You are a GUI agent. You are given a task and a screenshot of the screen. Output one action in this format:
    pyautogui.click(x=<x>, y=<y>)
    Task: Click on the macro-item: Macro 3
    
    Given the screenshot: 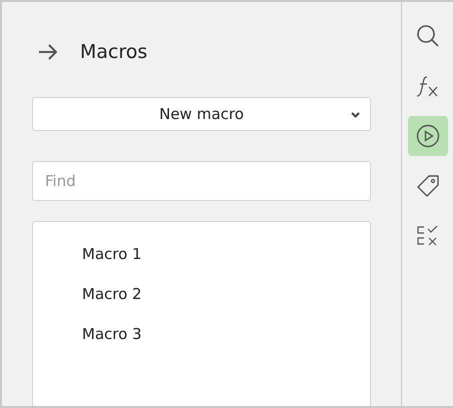 What is the action you would take?
    pyautogui.click(x=112, y=342)
    